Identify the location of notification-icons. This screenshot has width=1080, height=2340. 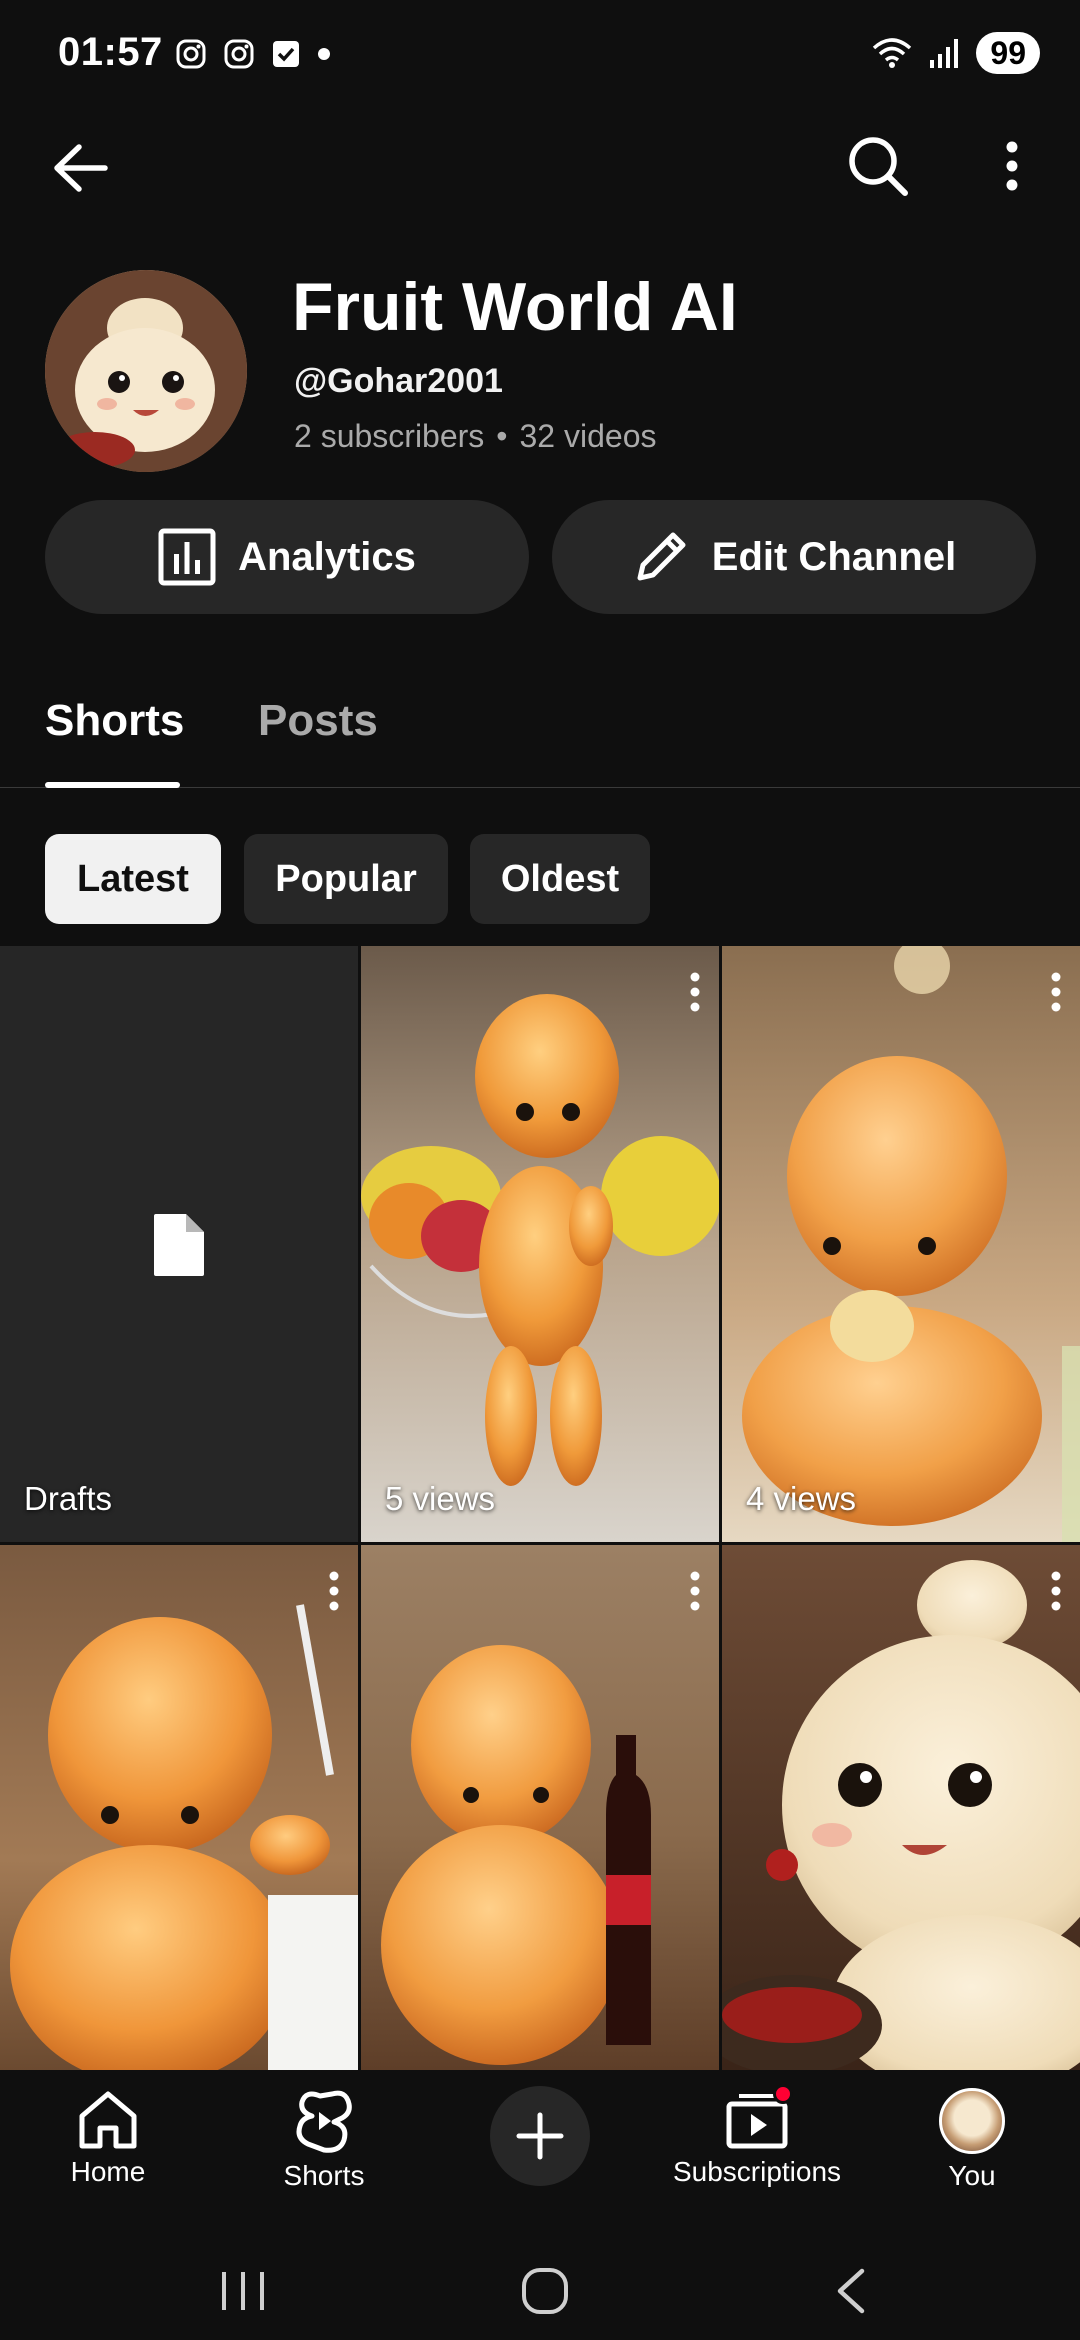
(253, 54).